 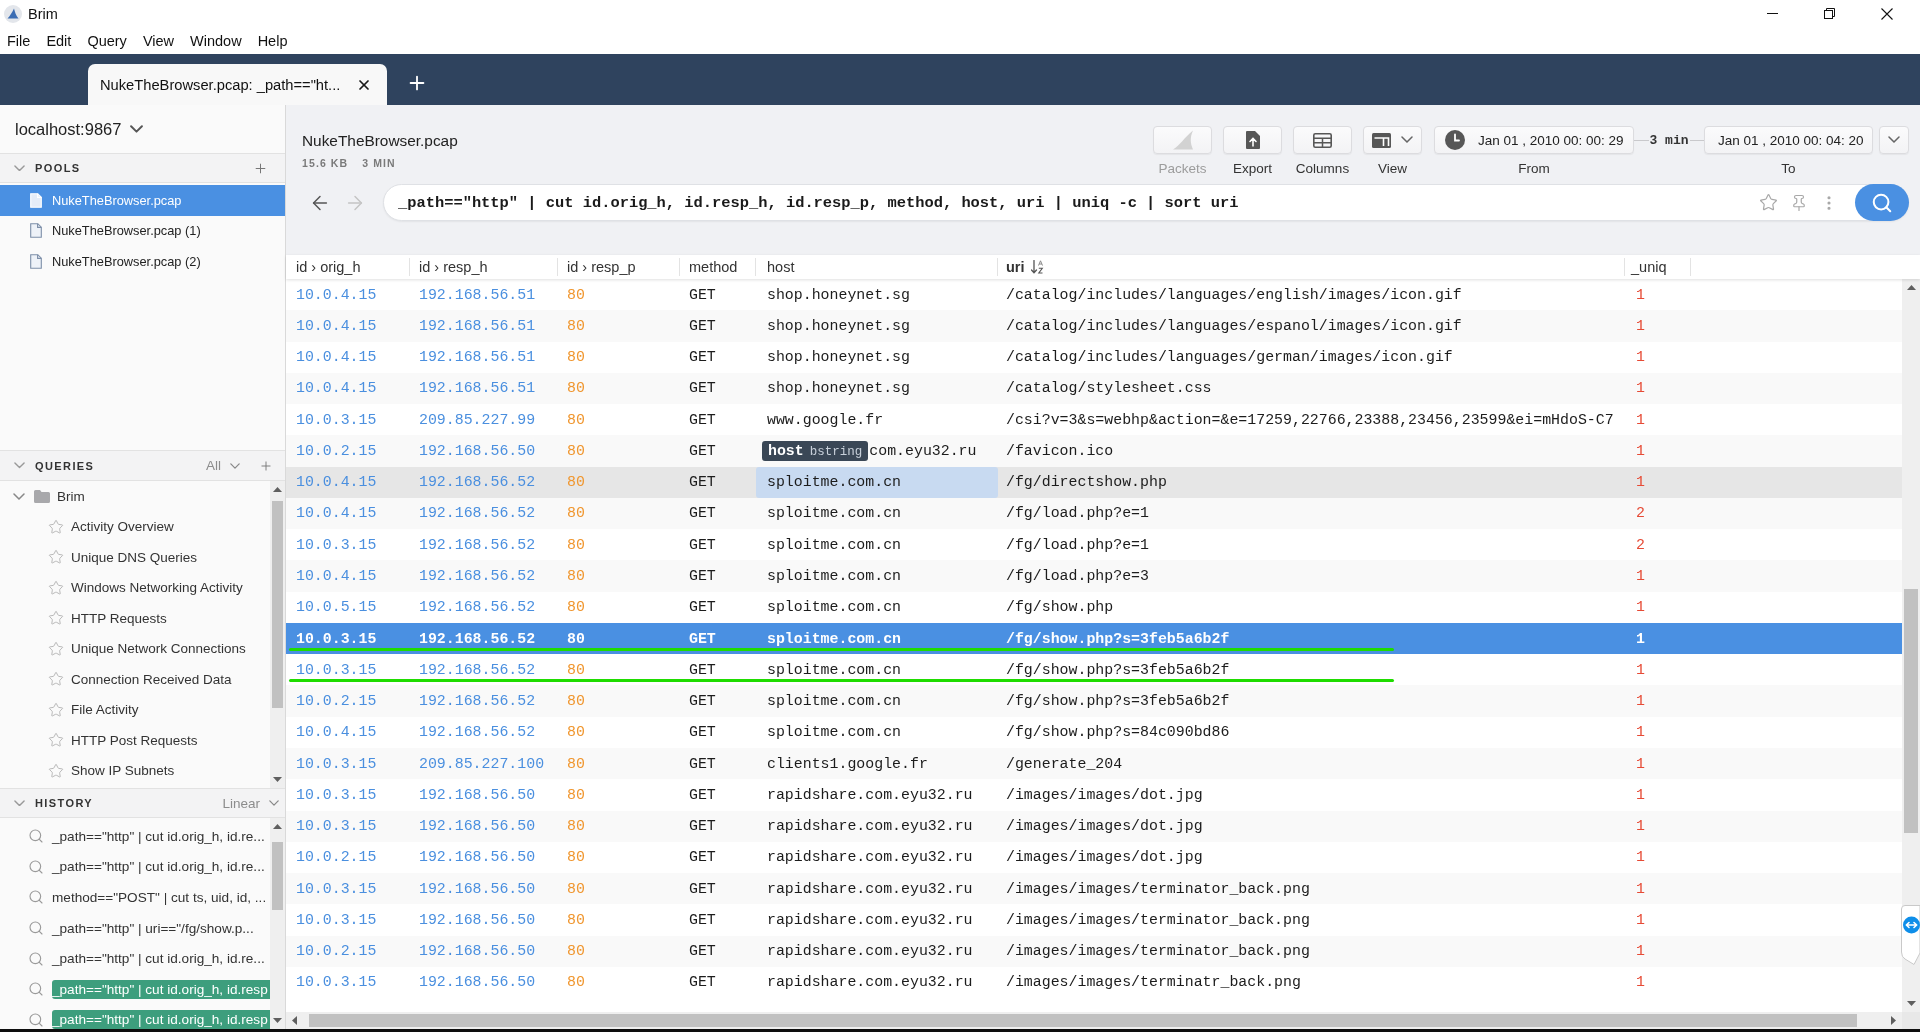 I want to click on column-header: _uniq, so click(x=1658, y=267).